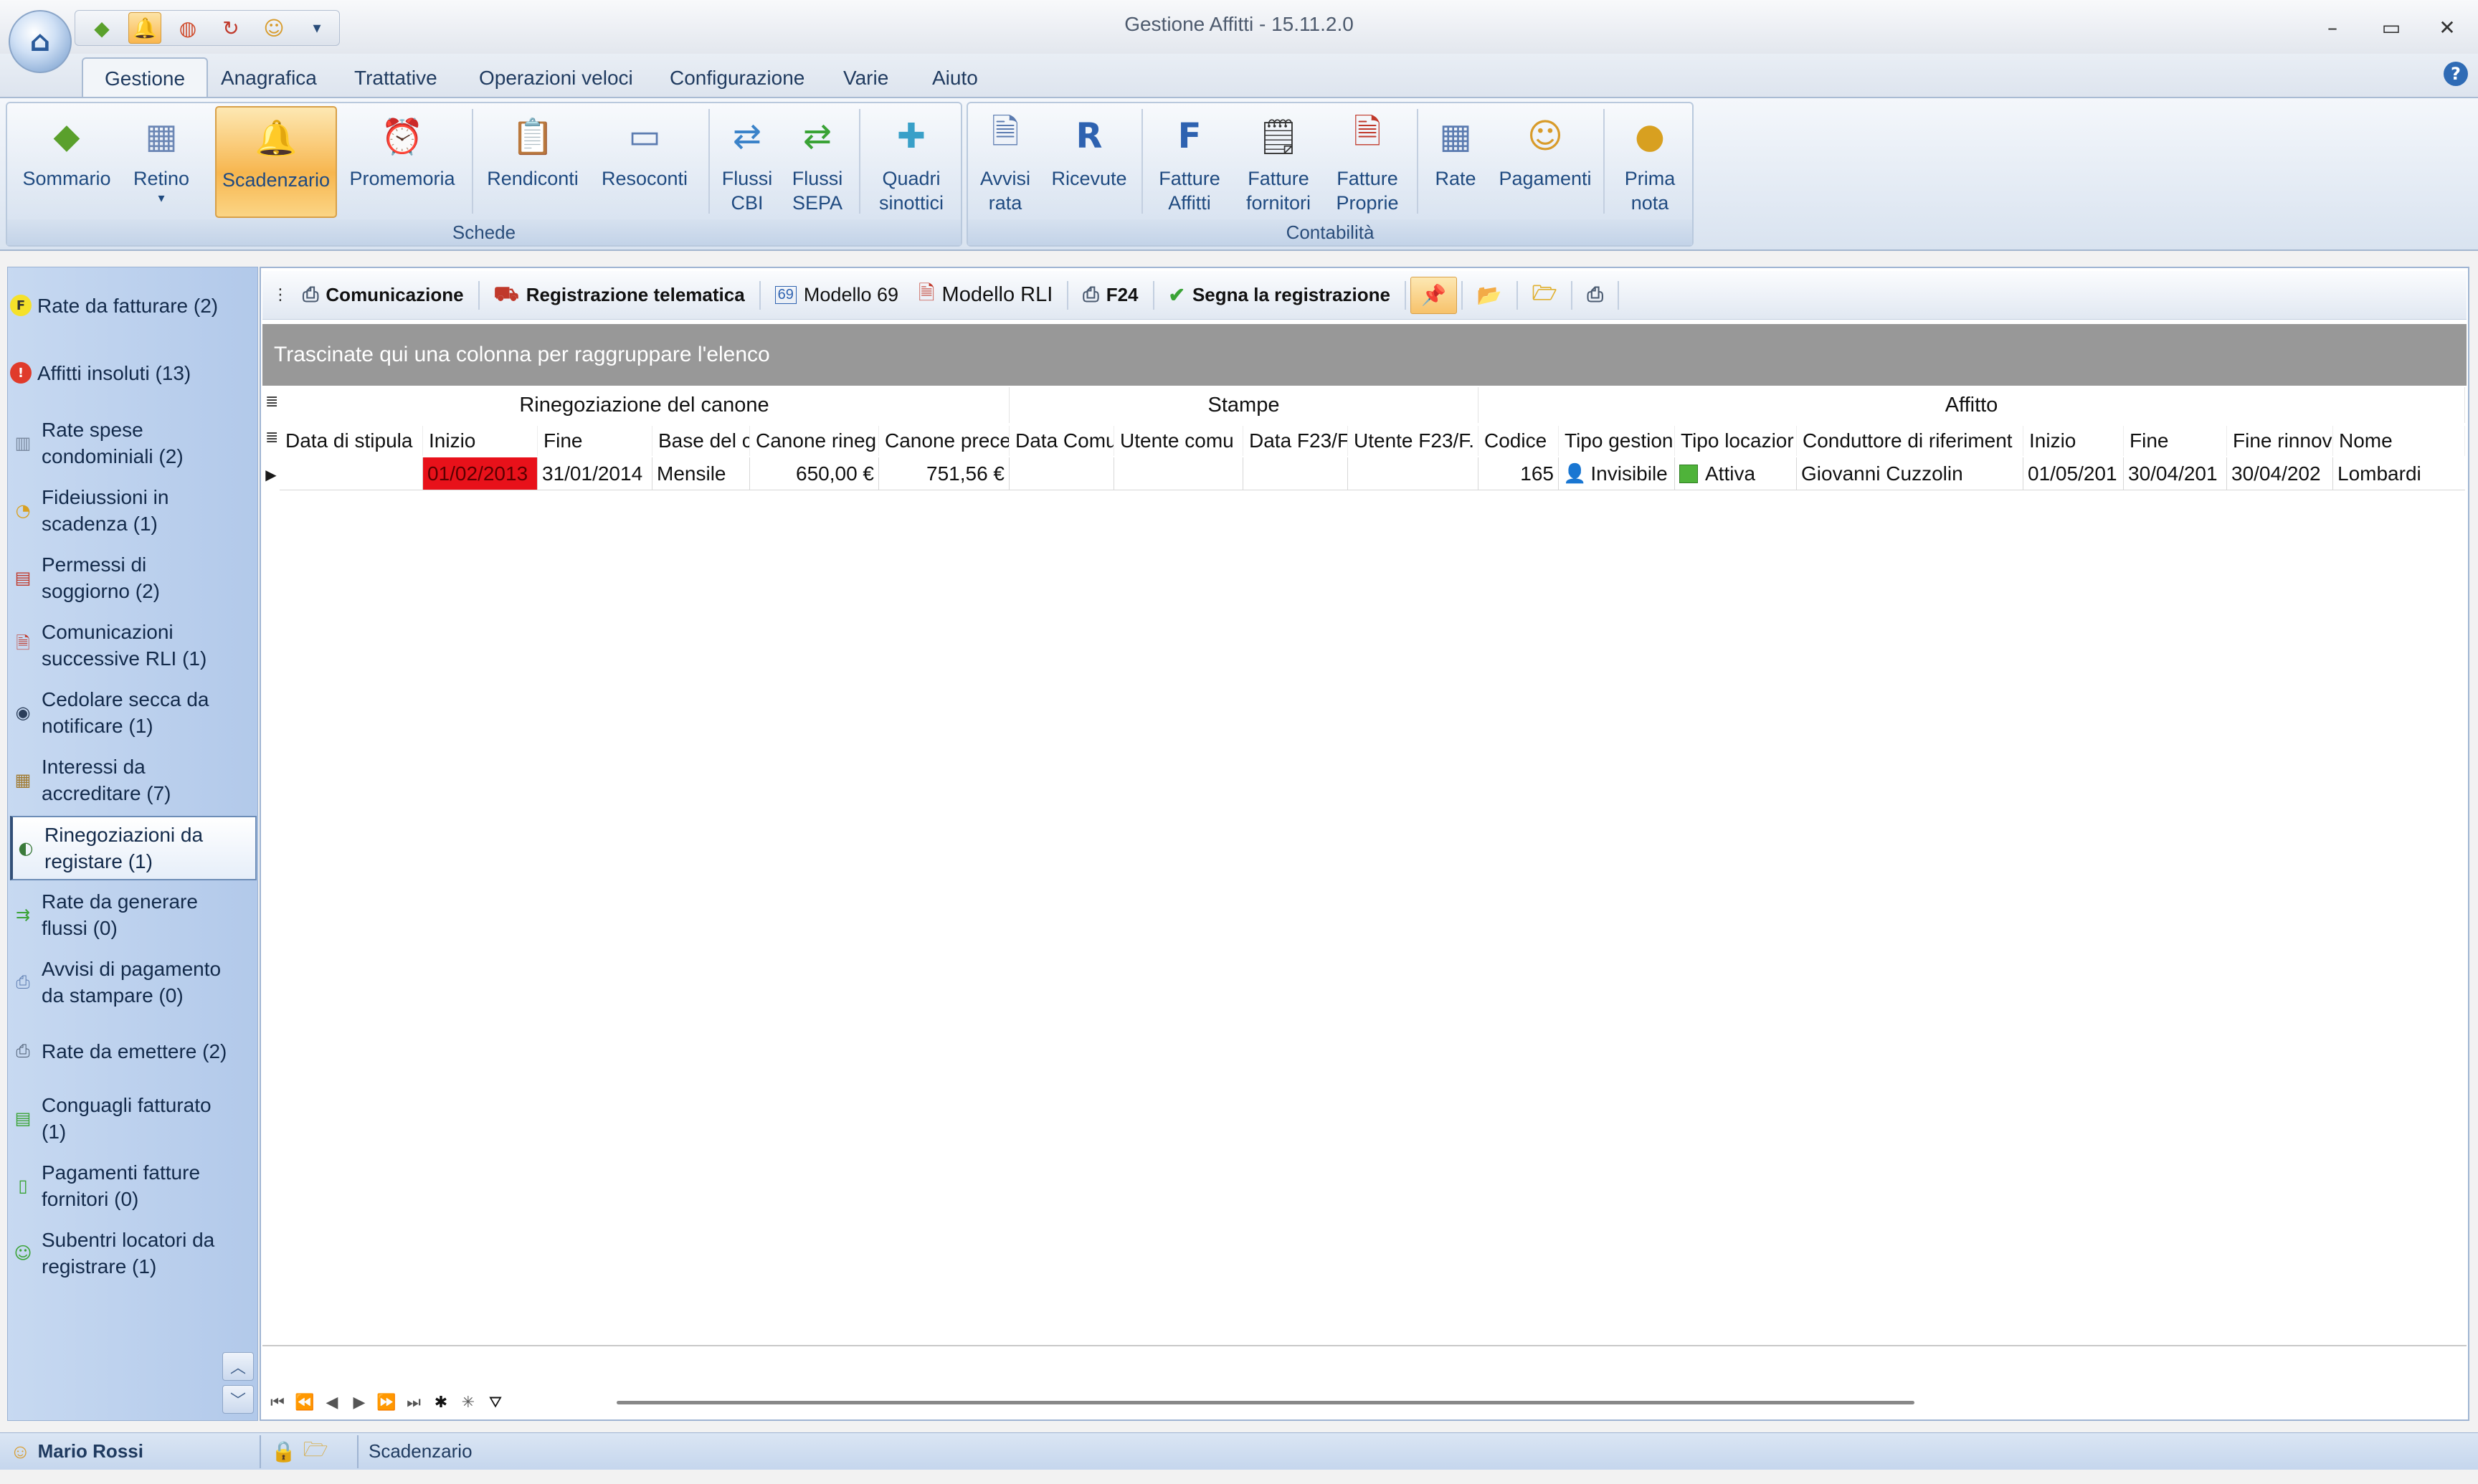 The width and height of the screenshot is (2478, 1484). I want to click on tab-operazioni-veloci: Operazioni veloci, so click(556, 77).